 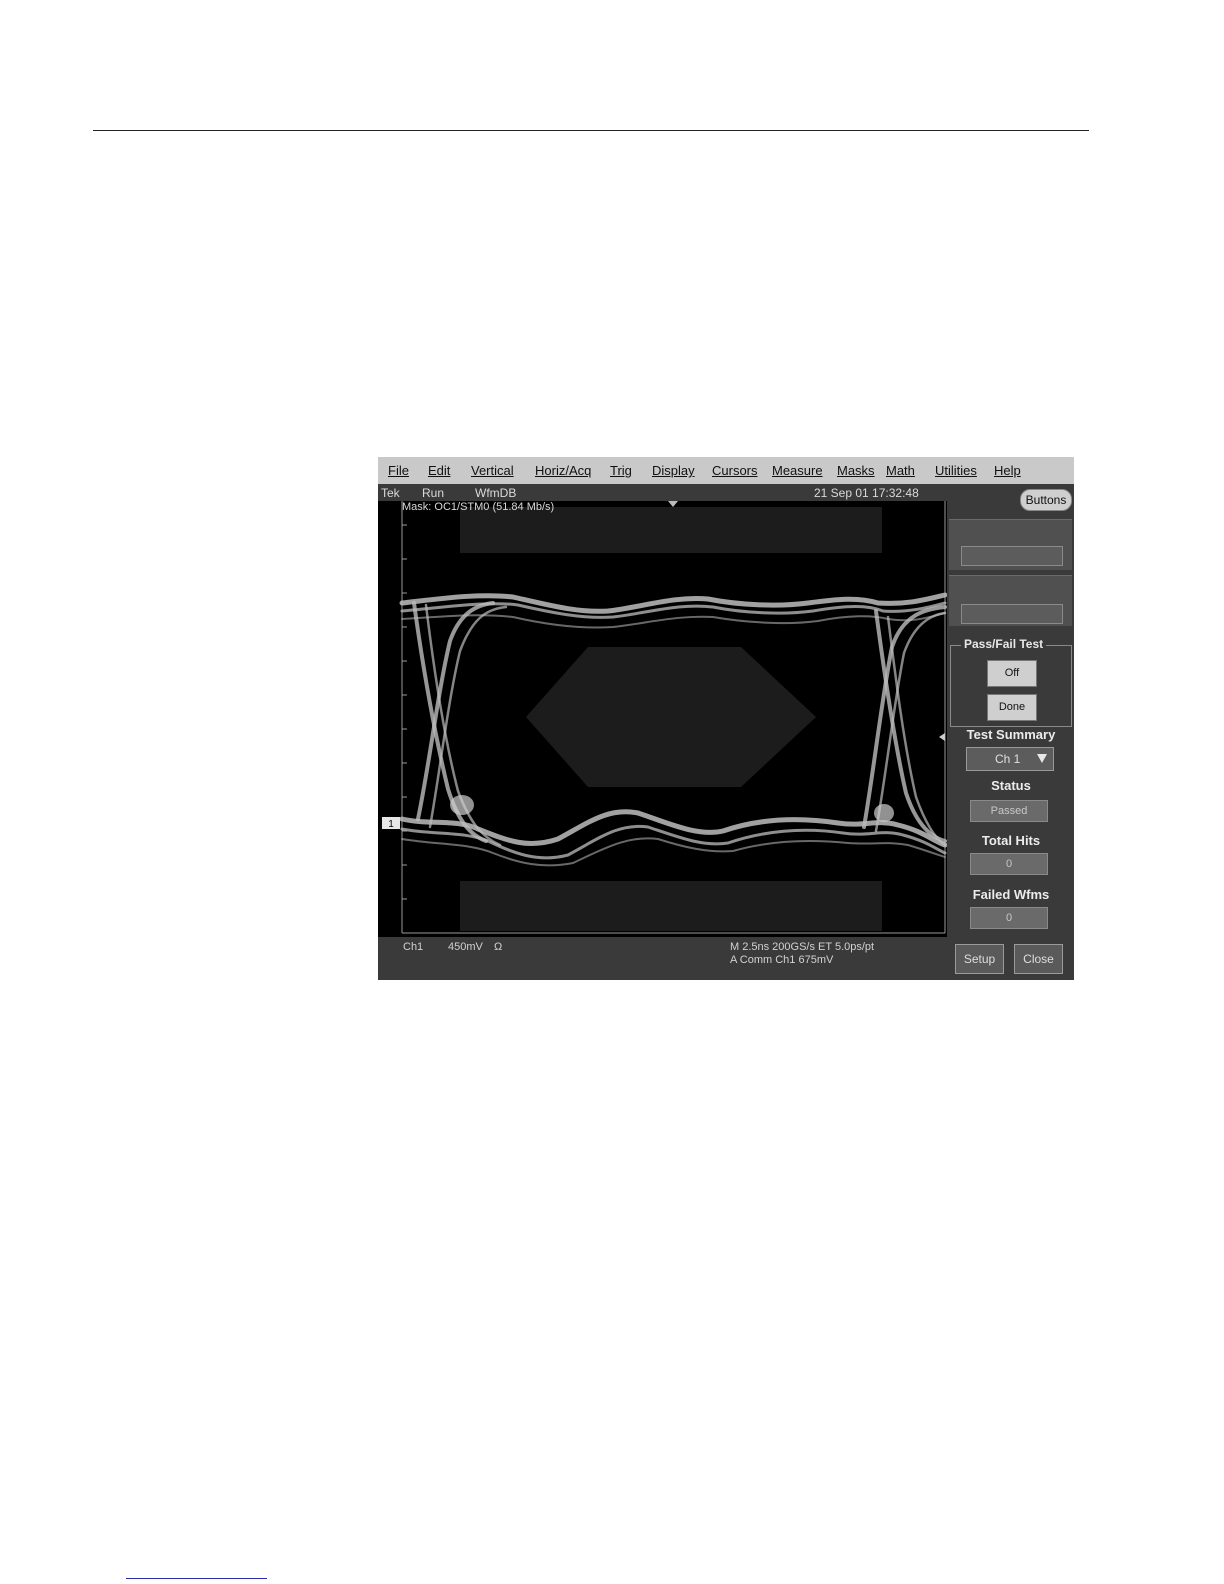 What do you see at coordinates (398, 470) in the screenshot?
I see `menu-file: File` at bounding box center [398, 470].